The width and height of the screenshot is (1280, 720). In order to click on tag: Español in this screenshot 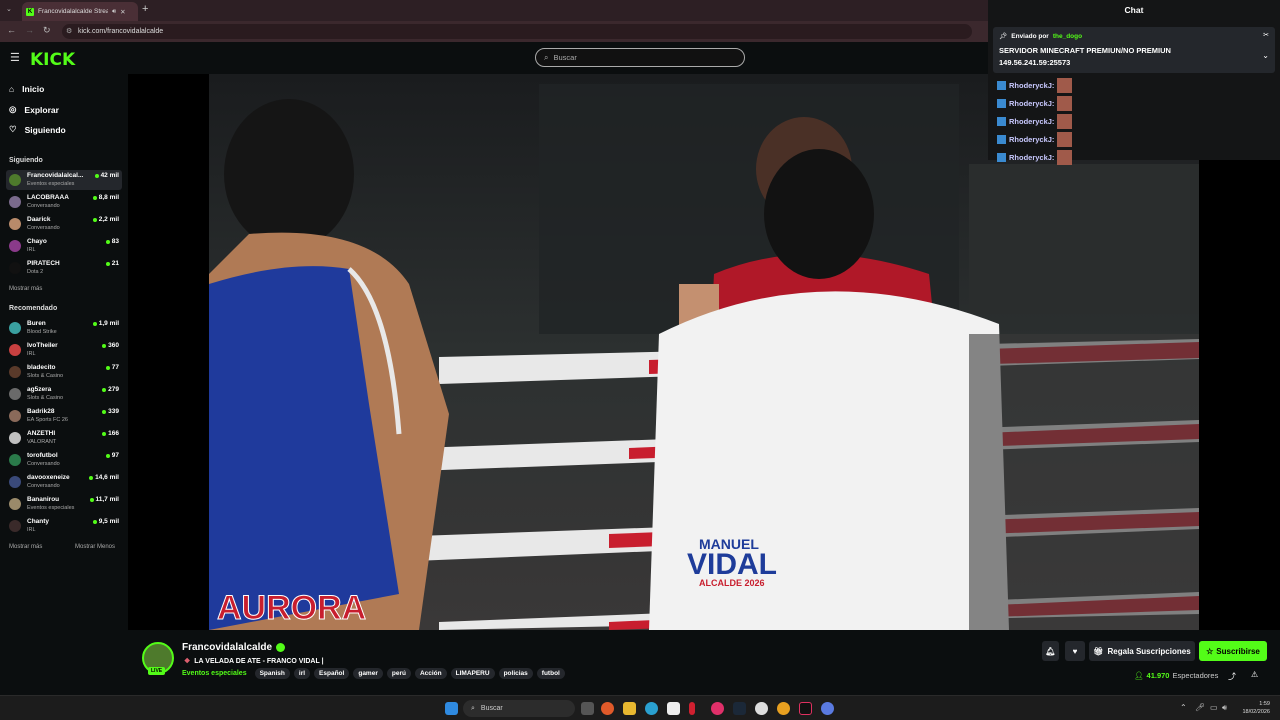, I will do `click(332, 673)`.